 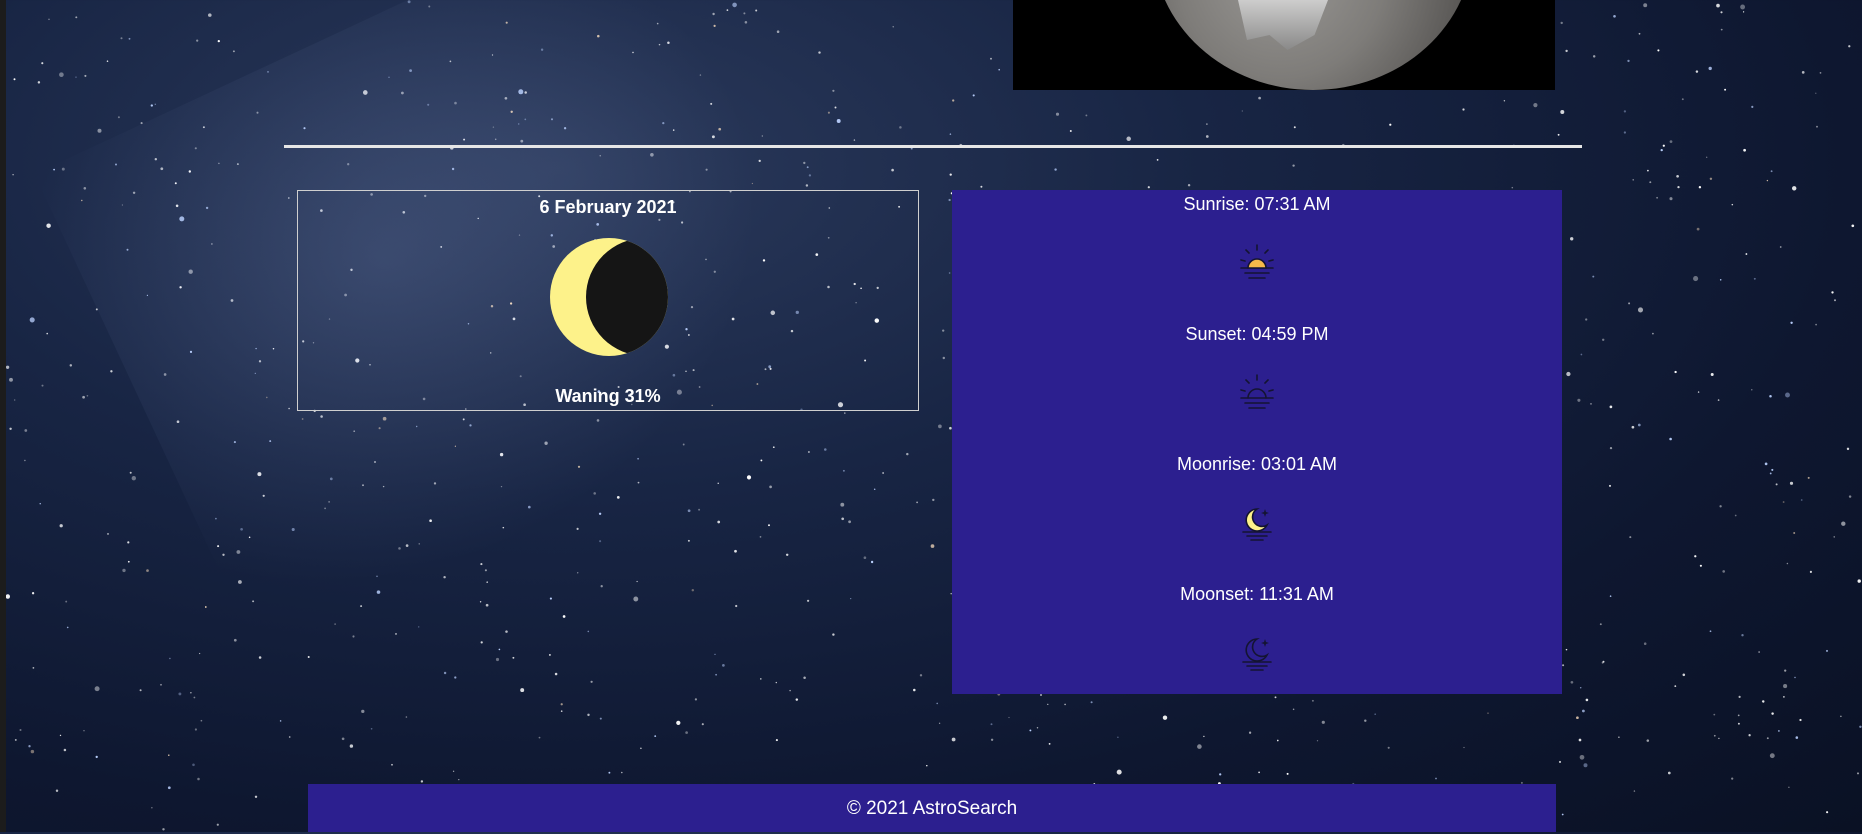 What do you see at coordinates (608, 300) in the screenshot?
I see `moon-phase-card: 6 February 2021 Waning 31%` at bounding box center [608, 300].